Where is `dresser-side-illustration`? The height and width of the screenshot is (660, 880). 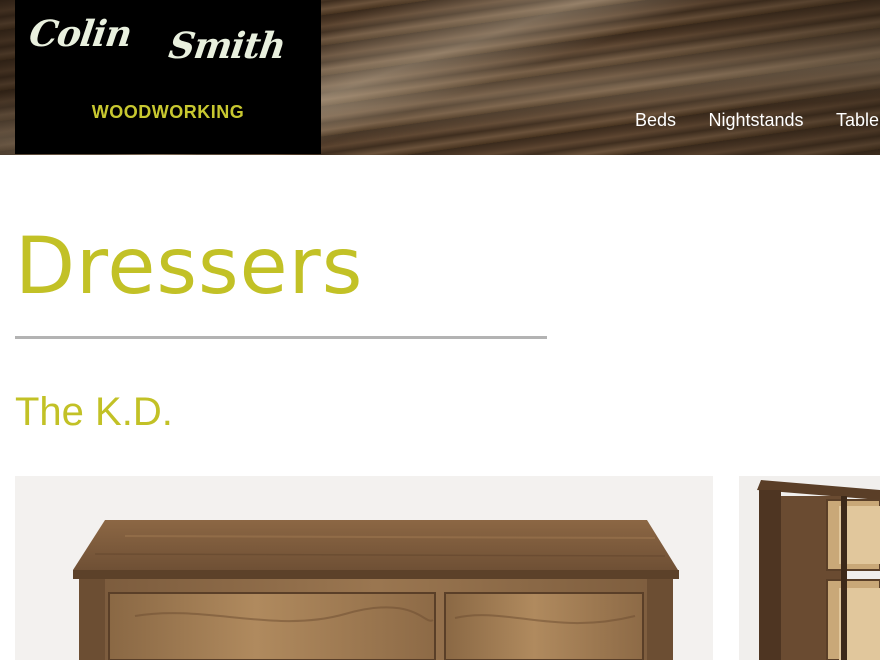 dresser-side-illustration is located at coordinates (809, 568).